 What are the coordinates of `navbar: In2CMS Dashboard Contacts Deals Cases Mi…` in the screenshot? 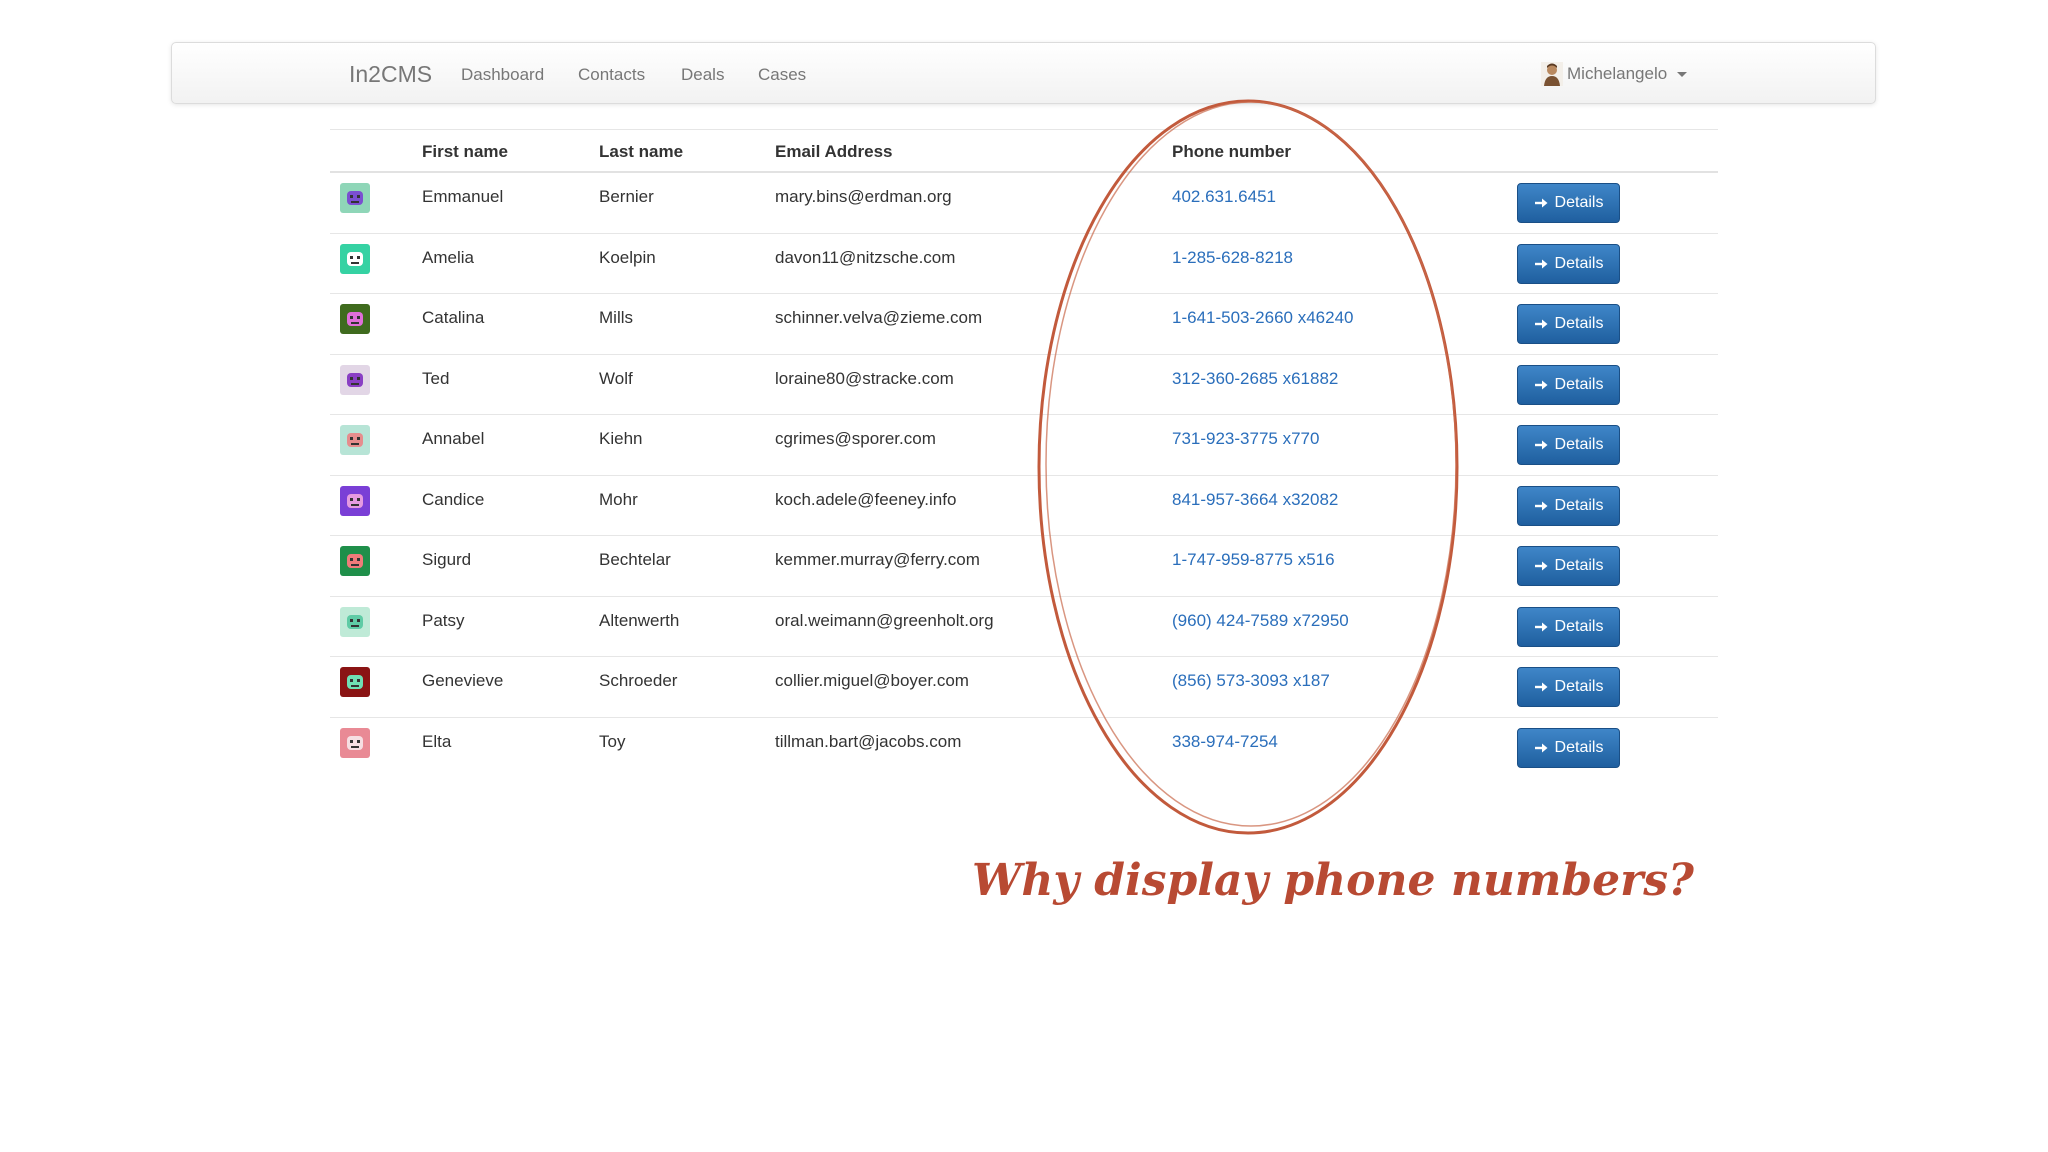 It's located at (1023, 73).